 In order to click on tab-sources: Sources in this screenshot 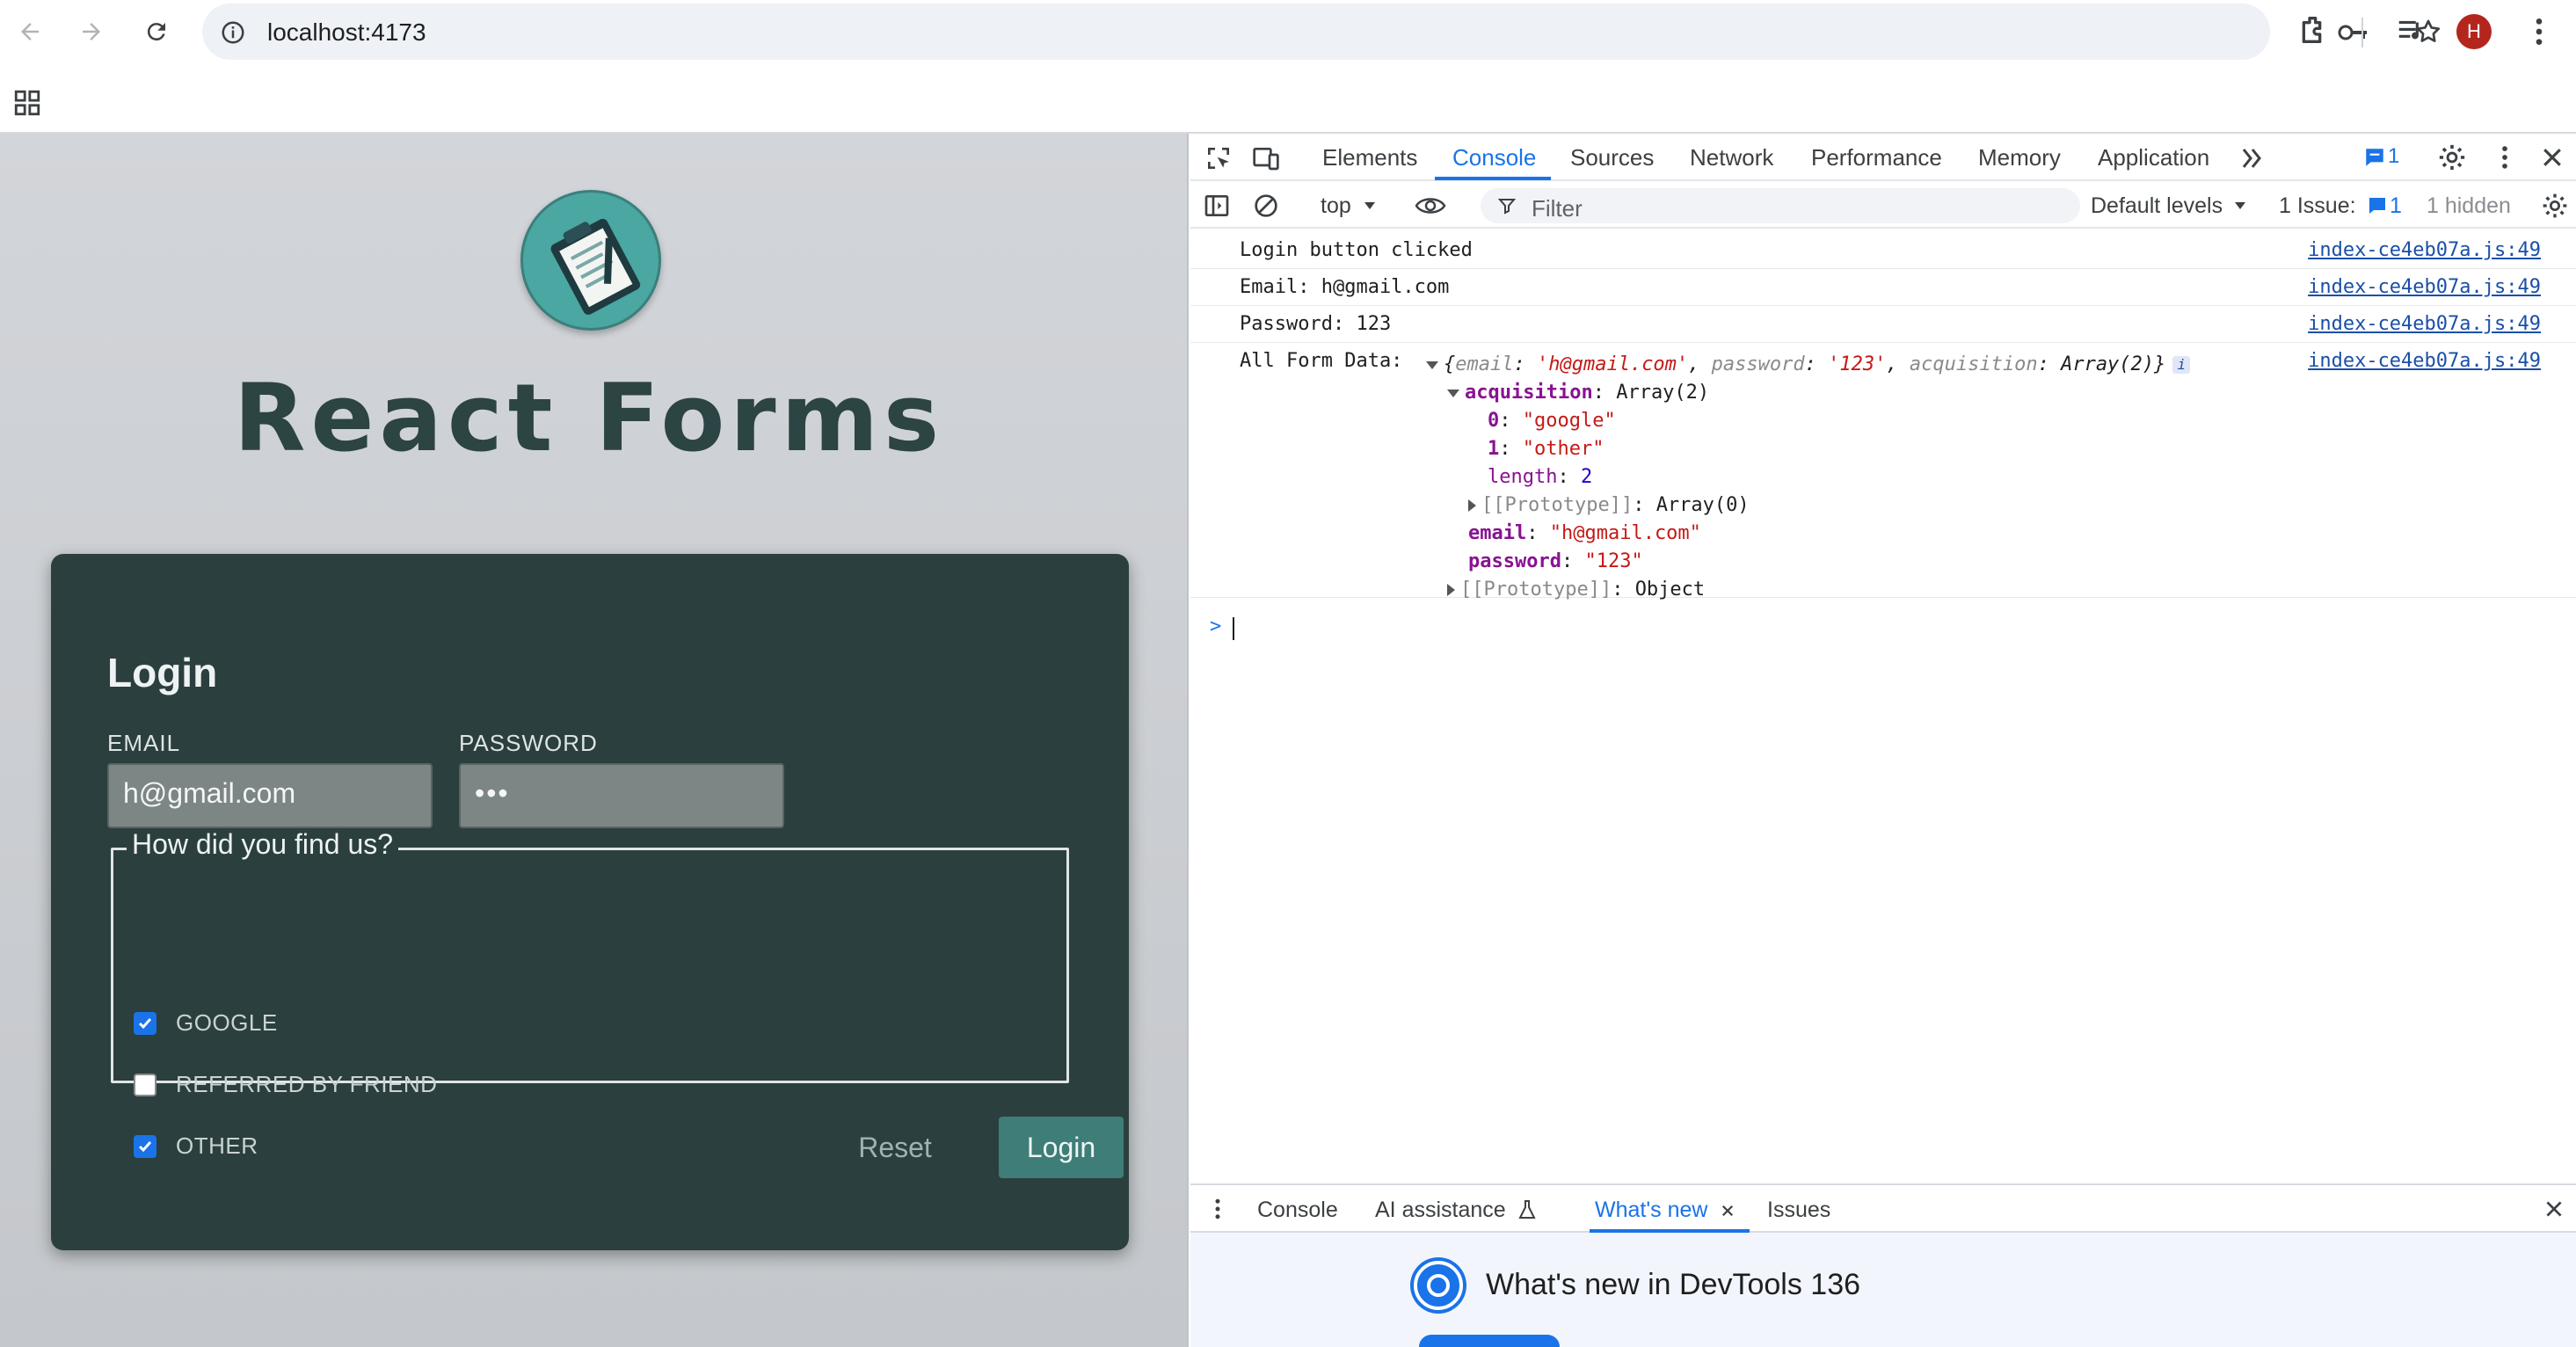, I will do `click(1612, 158)`.